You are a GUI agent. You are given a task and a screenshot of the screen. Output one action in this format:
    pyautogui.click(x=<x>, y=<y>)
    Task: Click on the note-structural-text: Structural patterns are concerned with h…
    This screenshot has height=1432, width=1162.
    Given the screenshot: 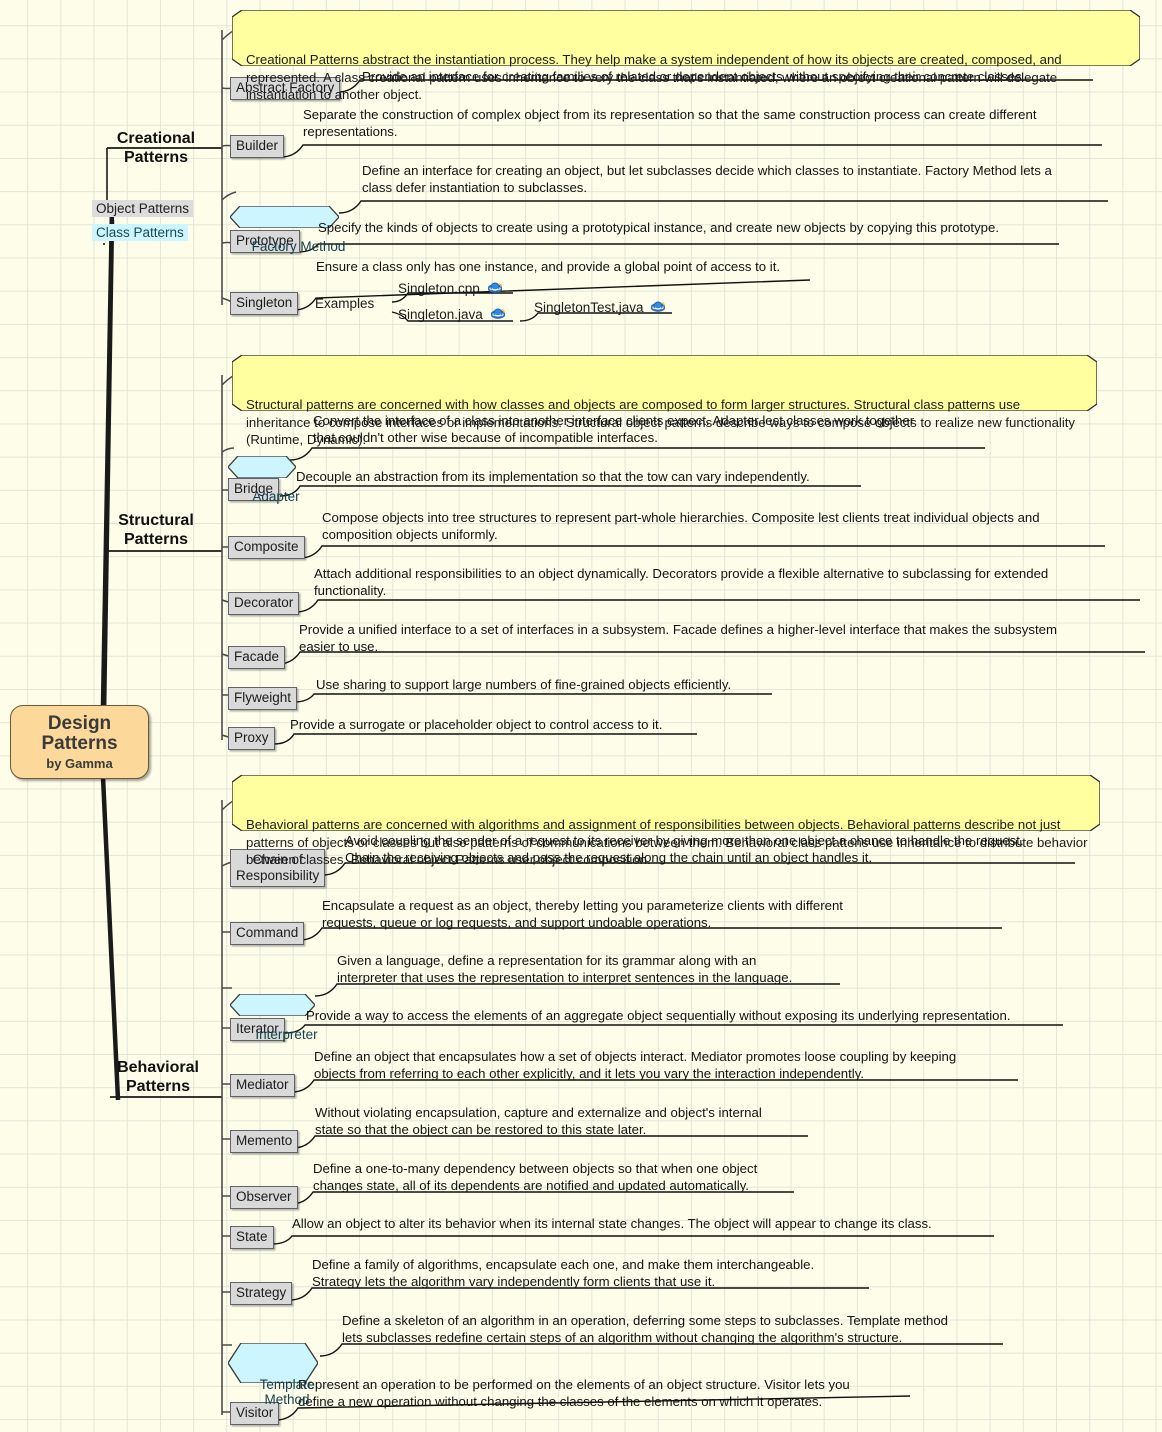 What is the action you would take?
    pyautogui.click(x=661, y=422)
    